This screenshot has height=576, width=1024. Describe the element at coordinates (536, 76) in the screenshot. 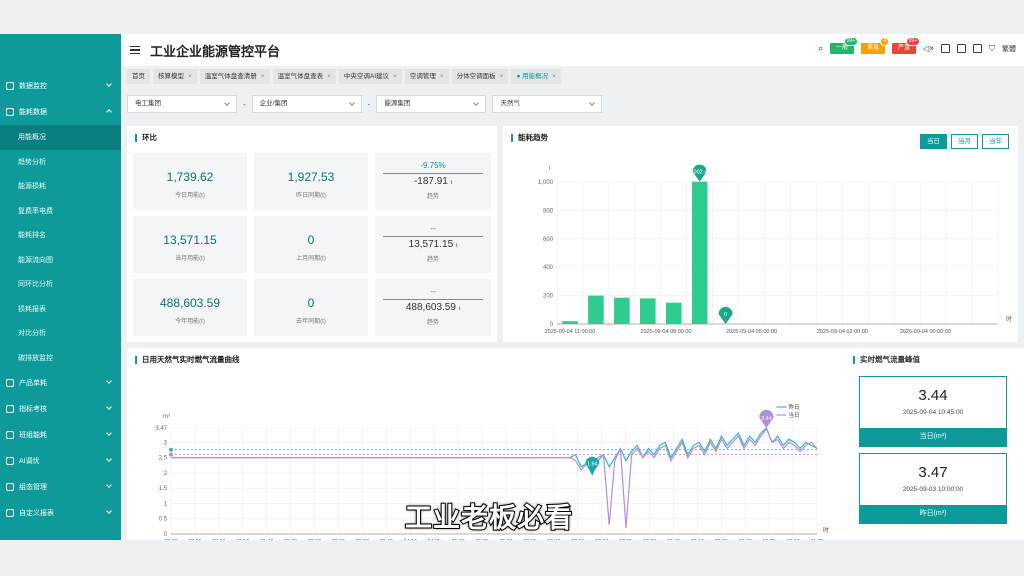

I see `tab-overview: ● 用能概况 ×` at that location.